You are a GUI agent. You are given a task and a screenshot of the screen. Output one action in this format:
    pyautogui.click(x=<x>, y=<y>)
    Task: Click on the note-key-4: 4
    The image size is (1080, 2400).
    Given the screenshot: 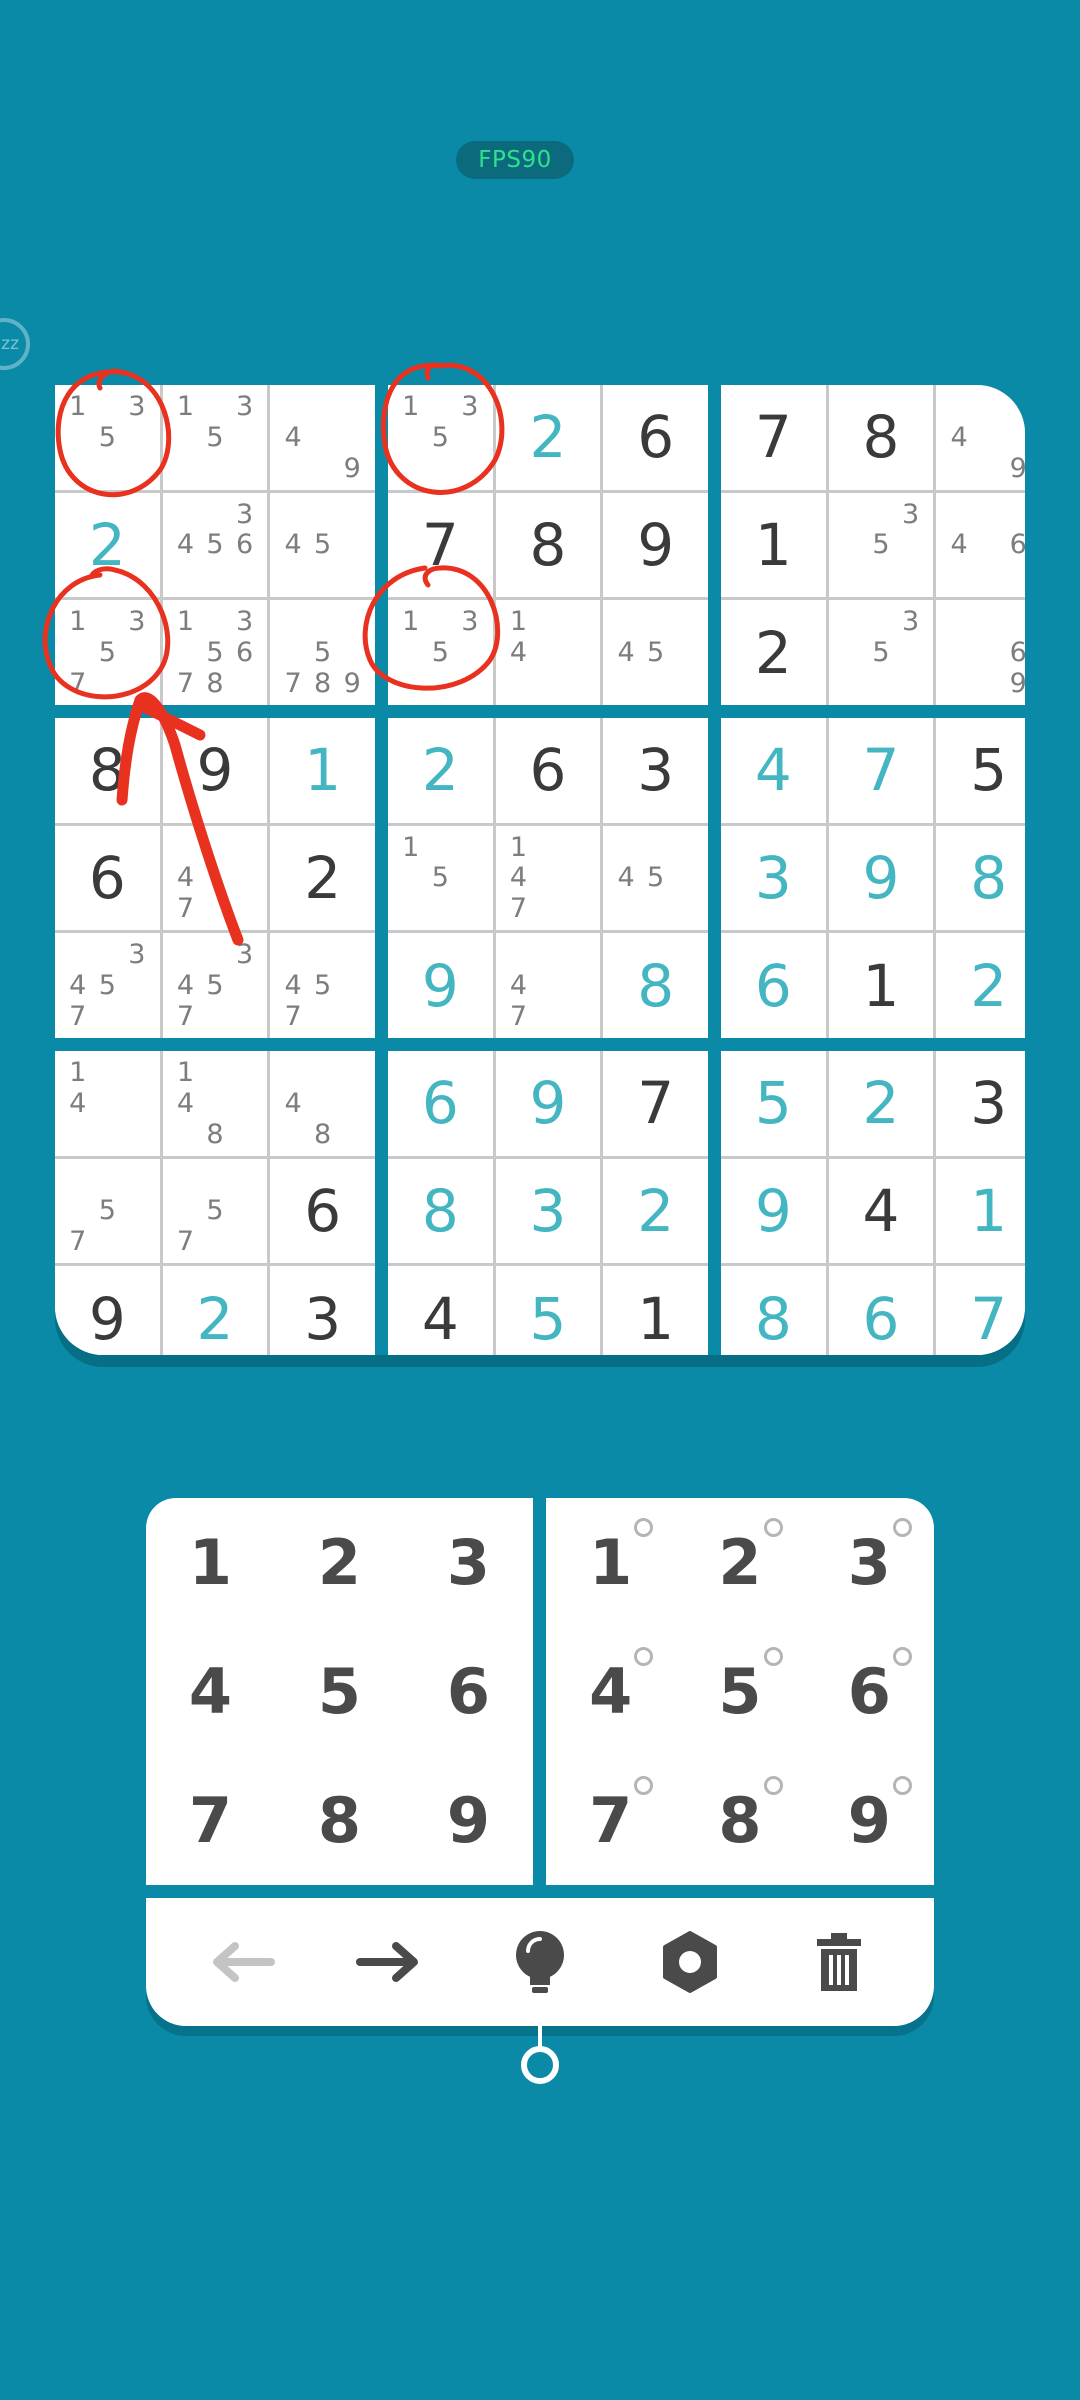 What is the action you would take?
    pyautogui.click(x=610, y=1691)
    